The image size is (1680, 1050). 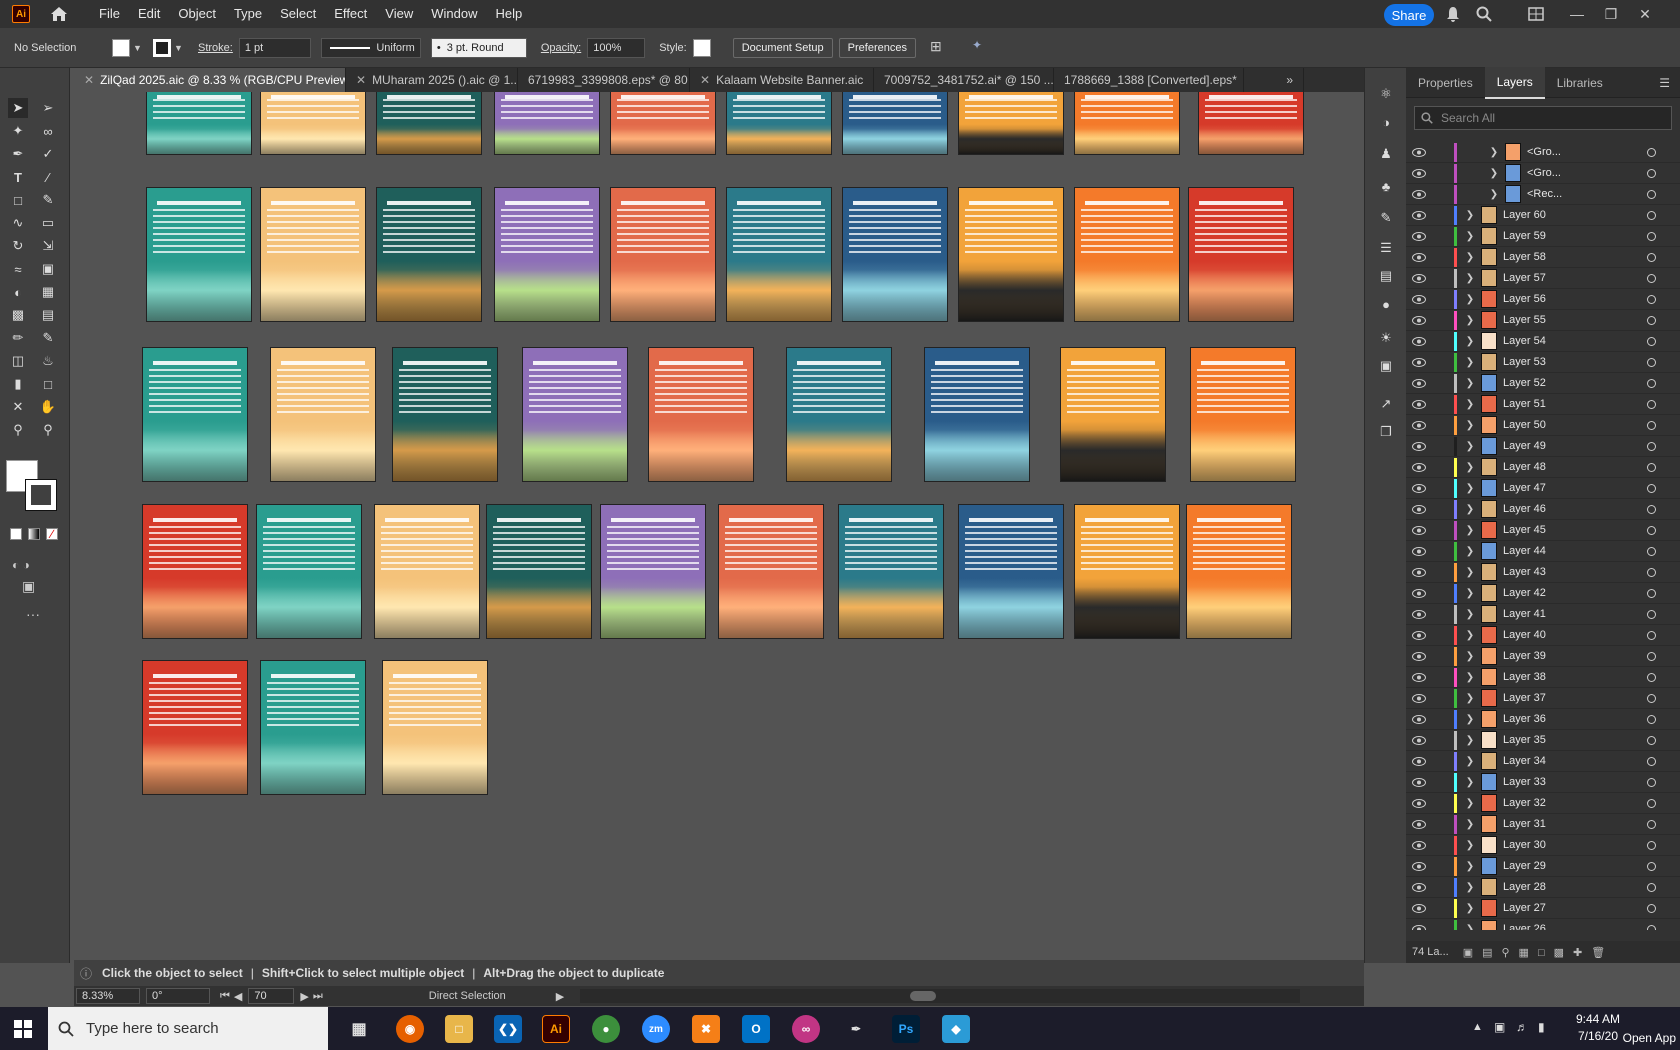 I want to click on perspective-grid-tool-icon: ▦, so click(x=48, y=292).